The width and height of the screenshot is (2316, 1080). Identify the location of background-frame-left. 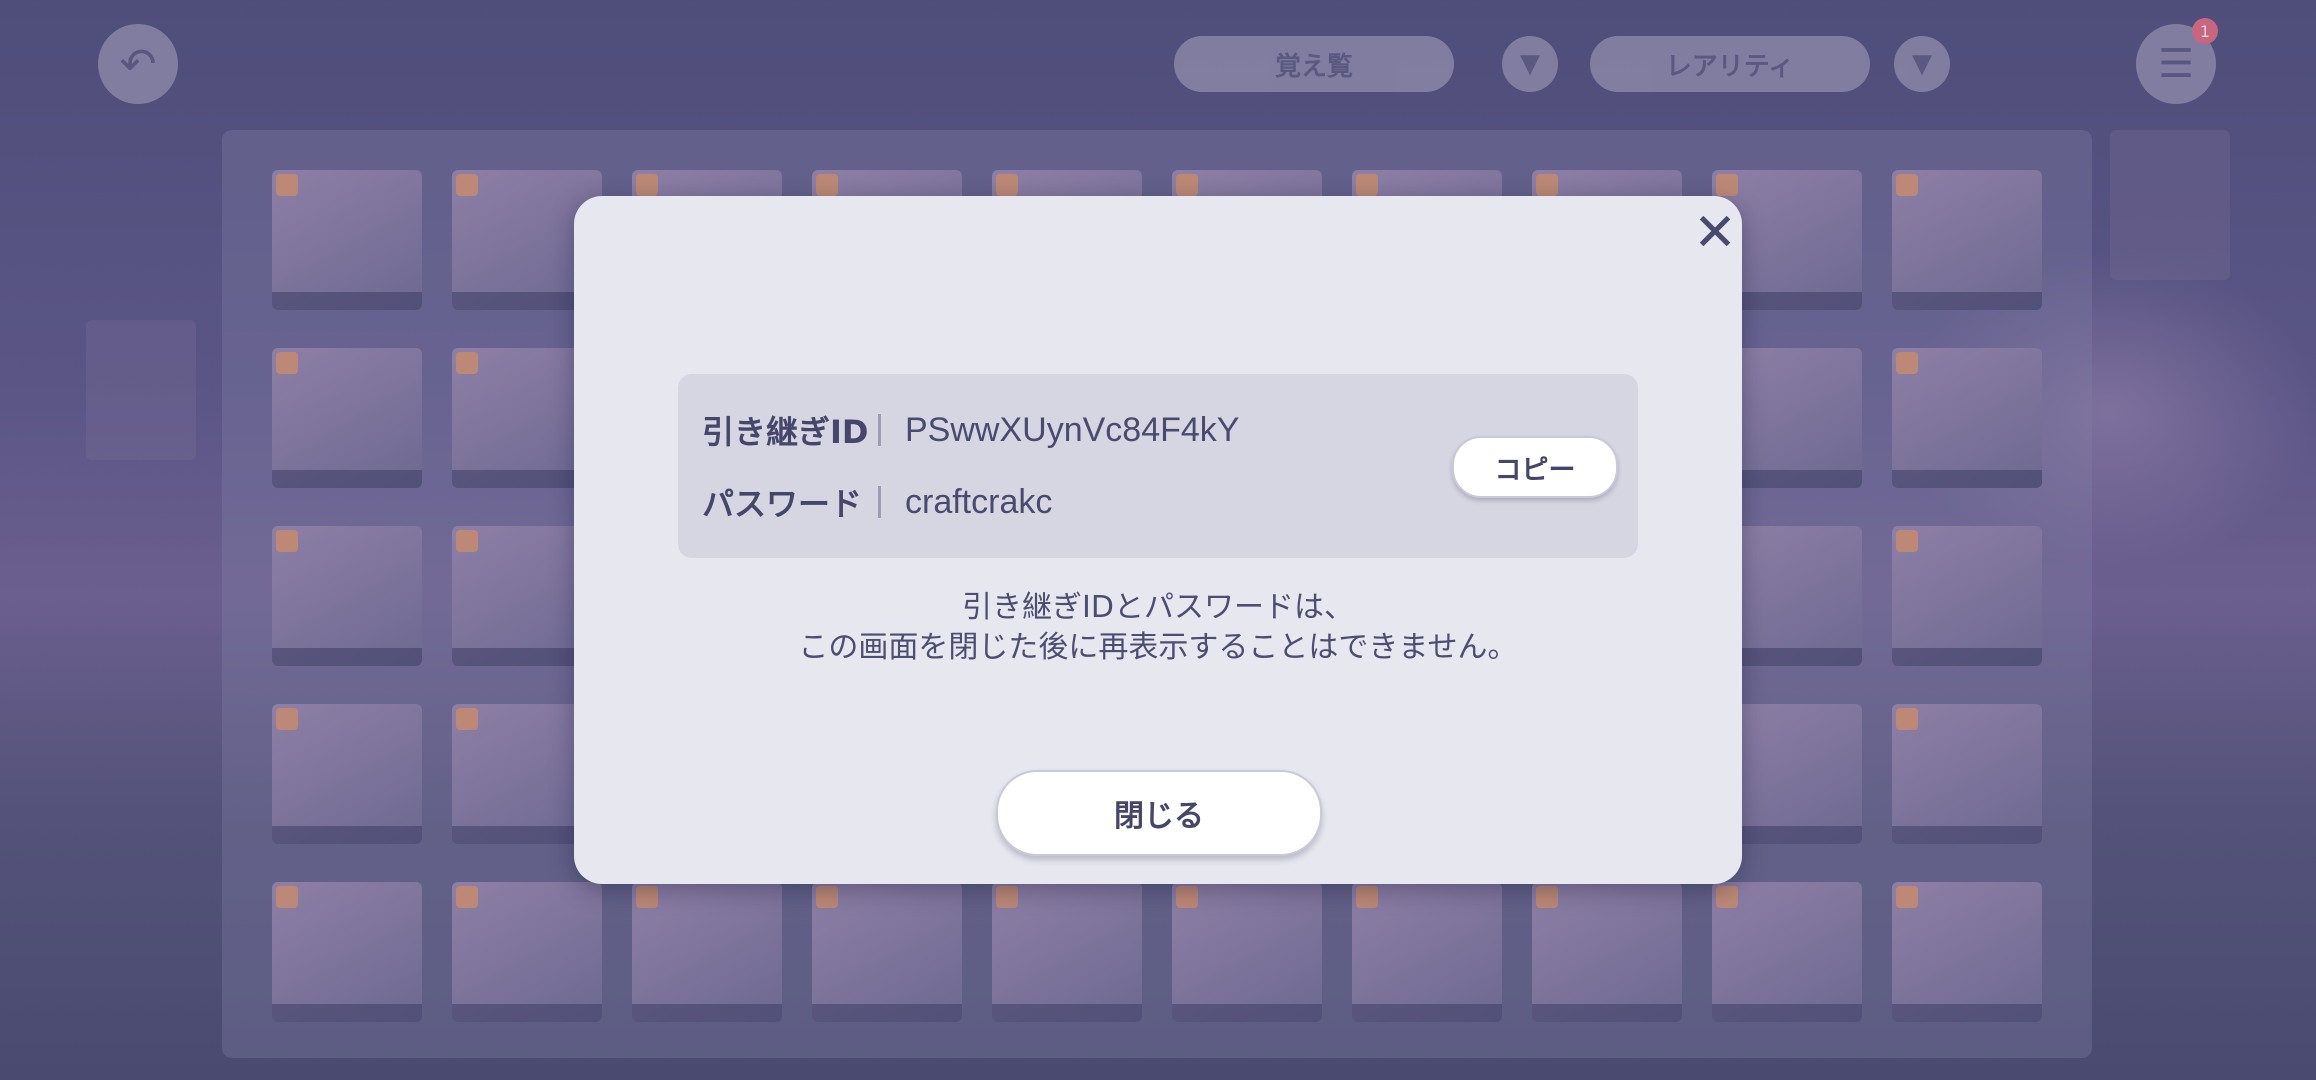
(141, 390).